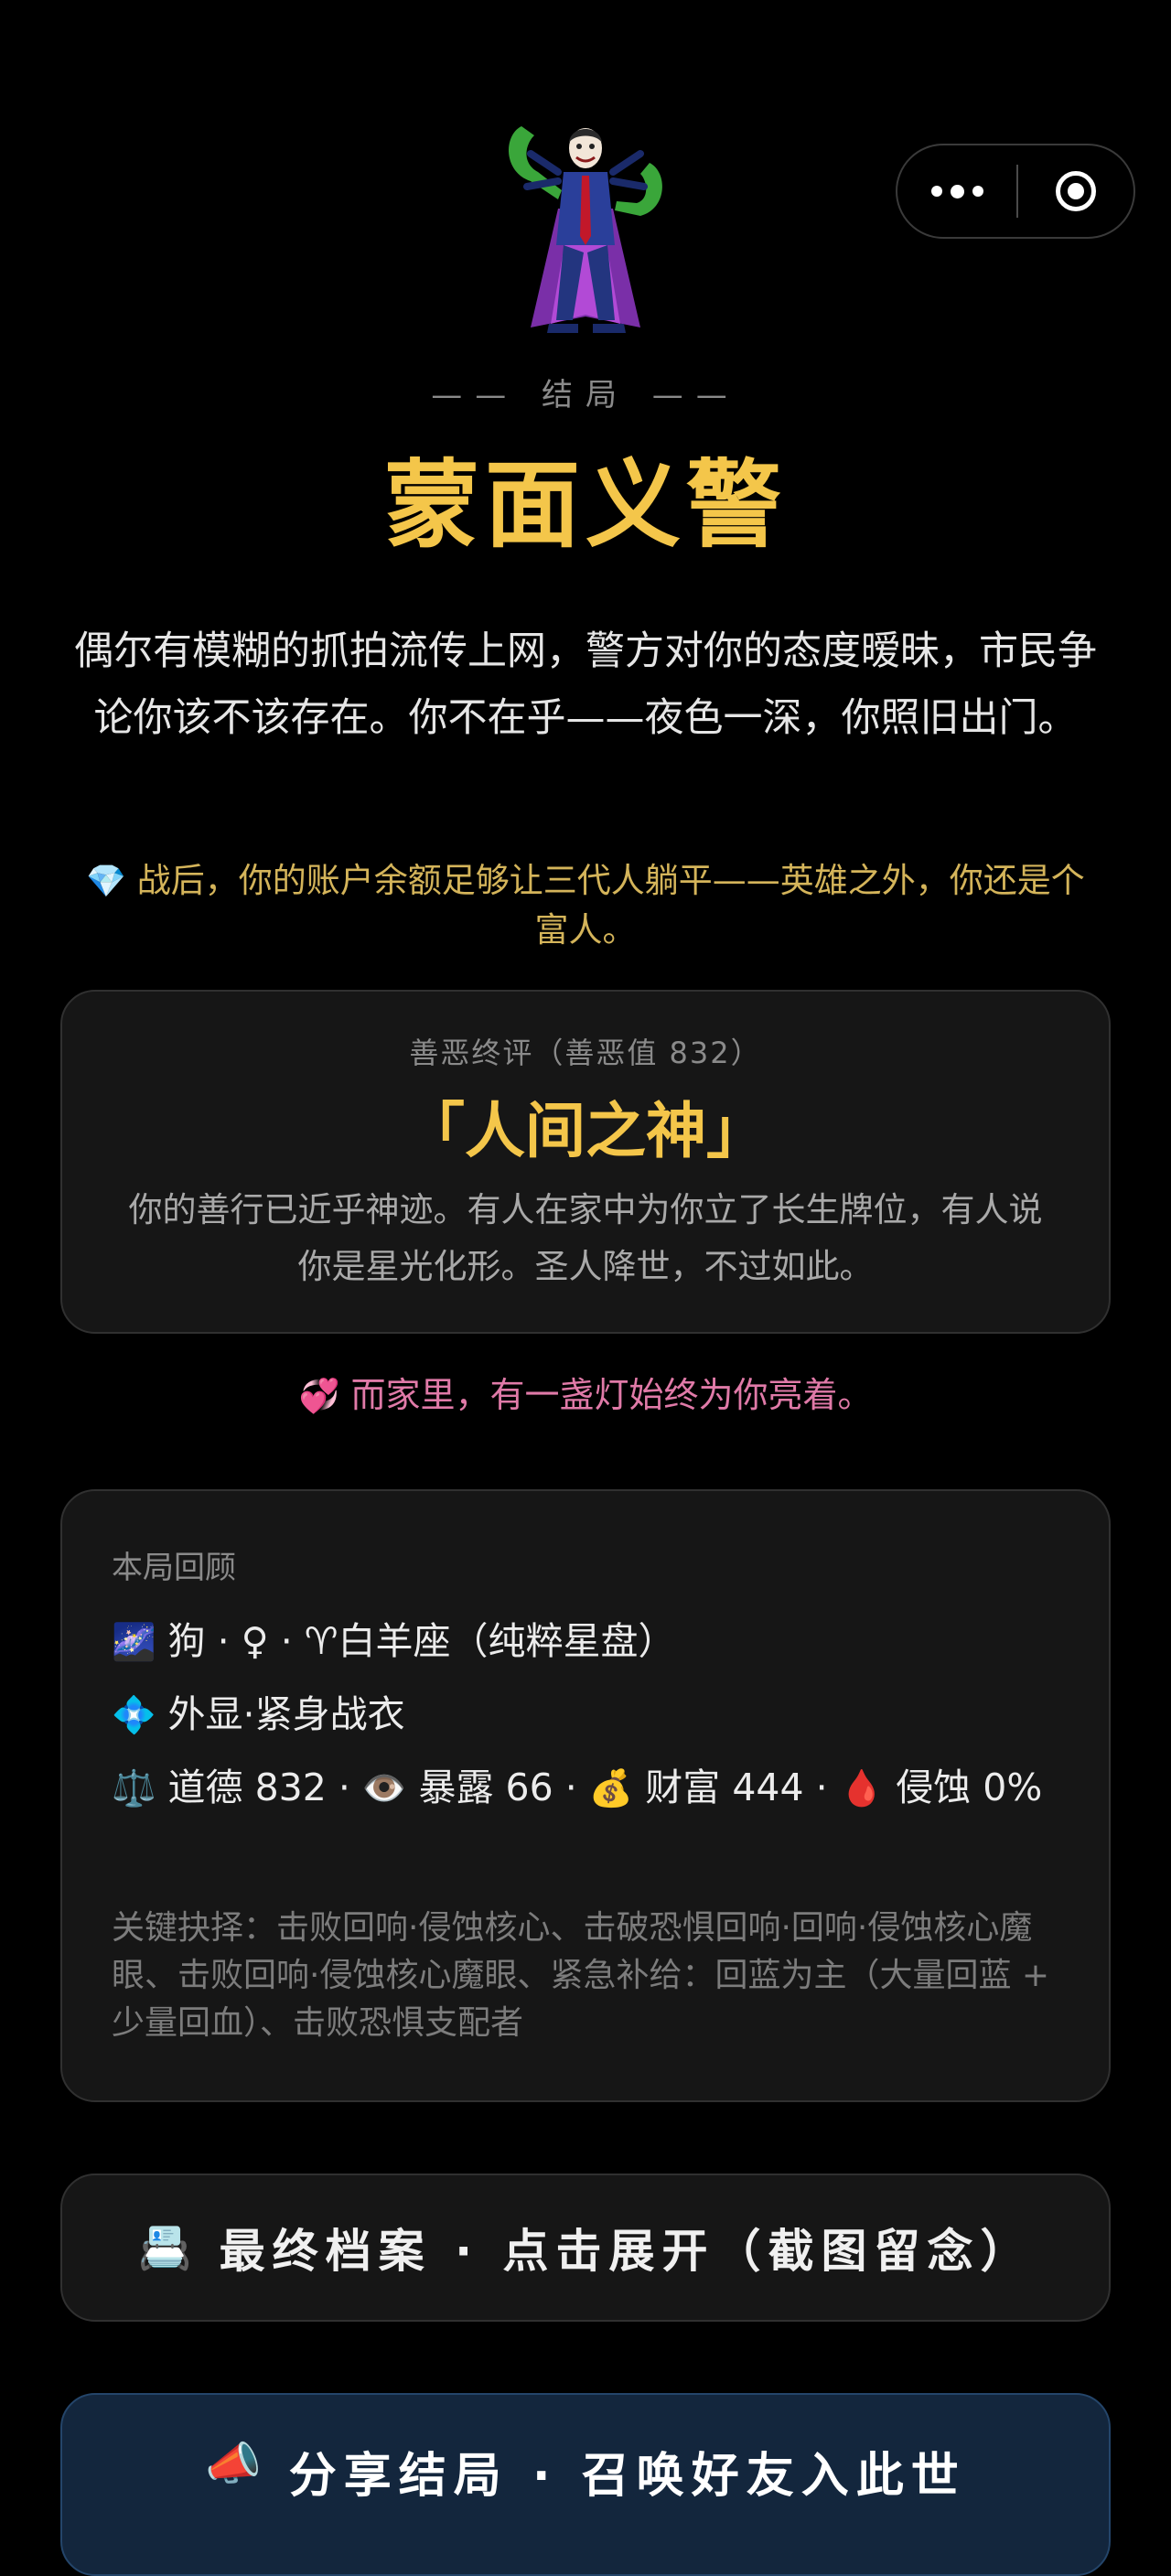 This screenshot has height=2576, width=1171. What do you see at coordinates (264, 1788) in the screenshot?
I see `morality-stat: 道德 832 ·` at bounding box center [264, 1788].